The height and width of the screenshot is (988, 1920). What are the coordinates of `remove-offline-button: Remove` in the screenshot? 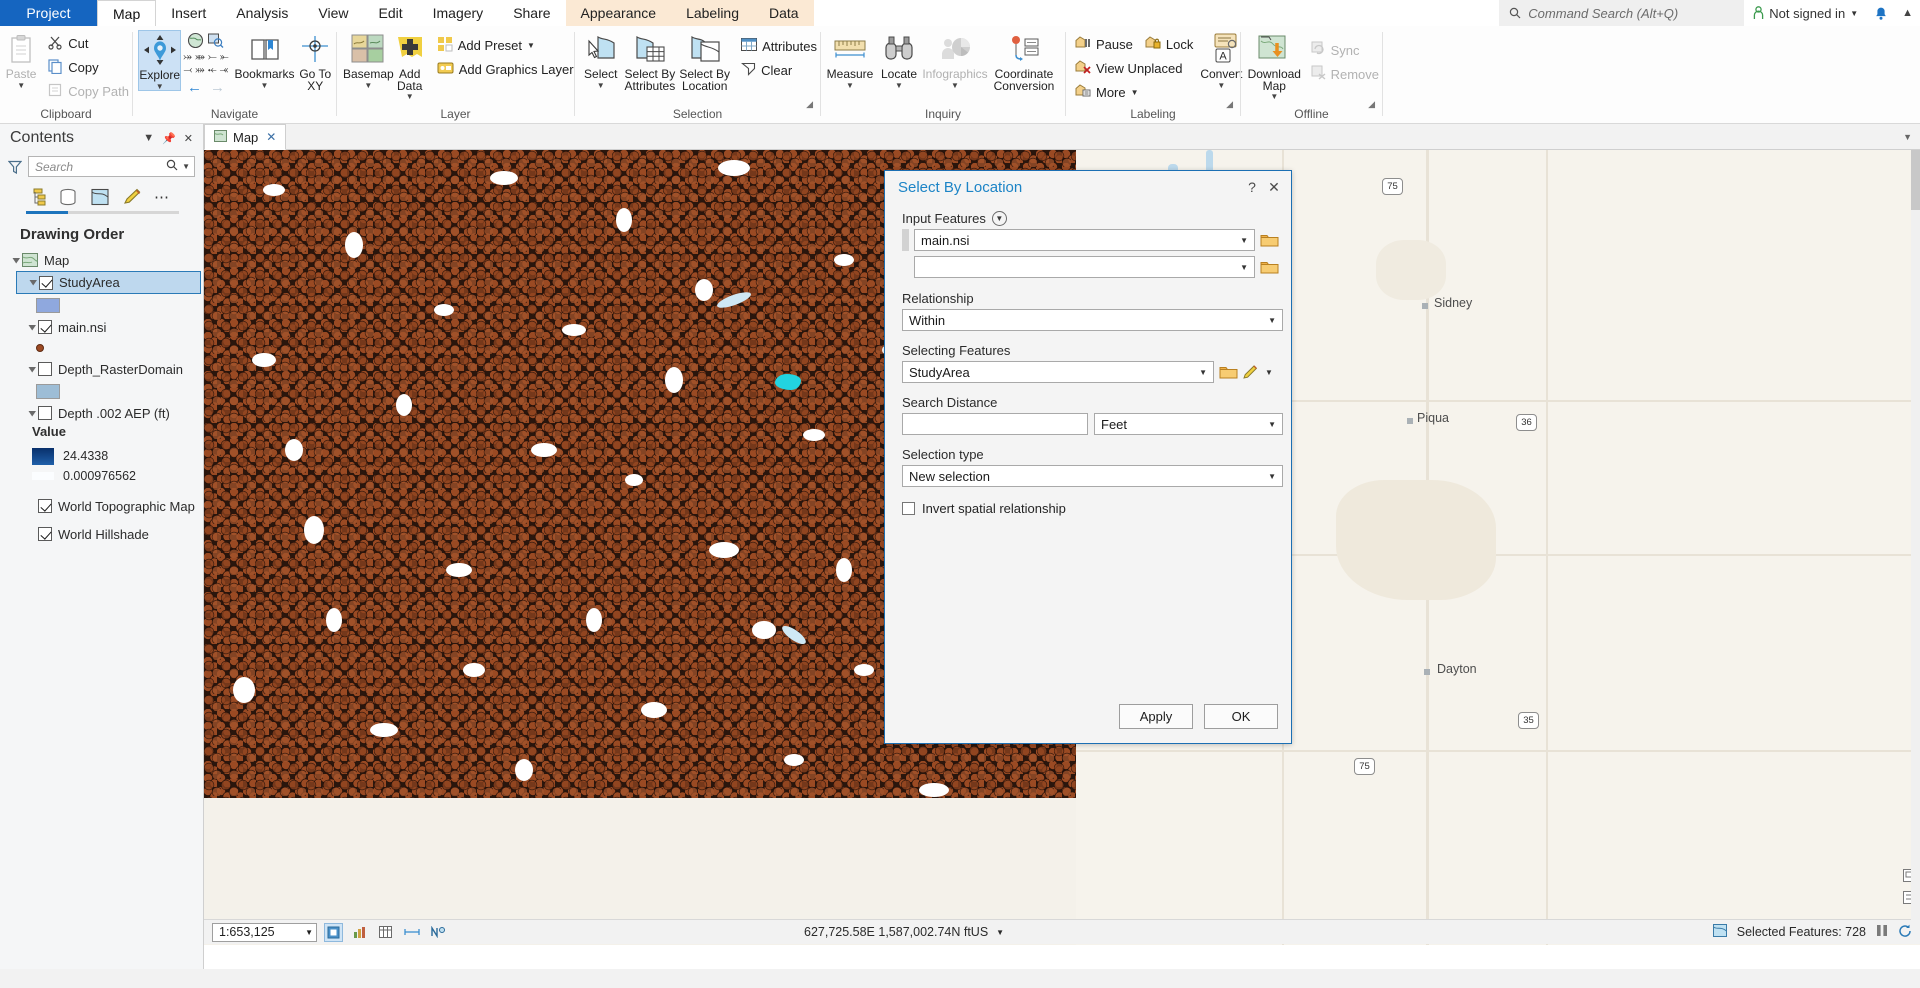 It's located at (1345, 74).